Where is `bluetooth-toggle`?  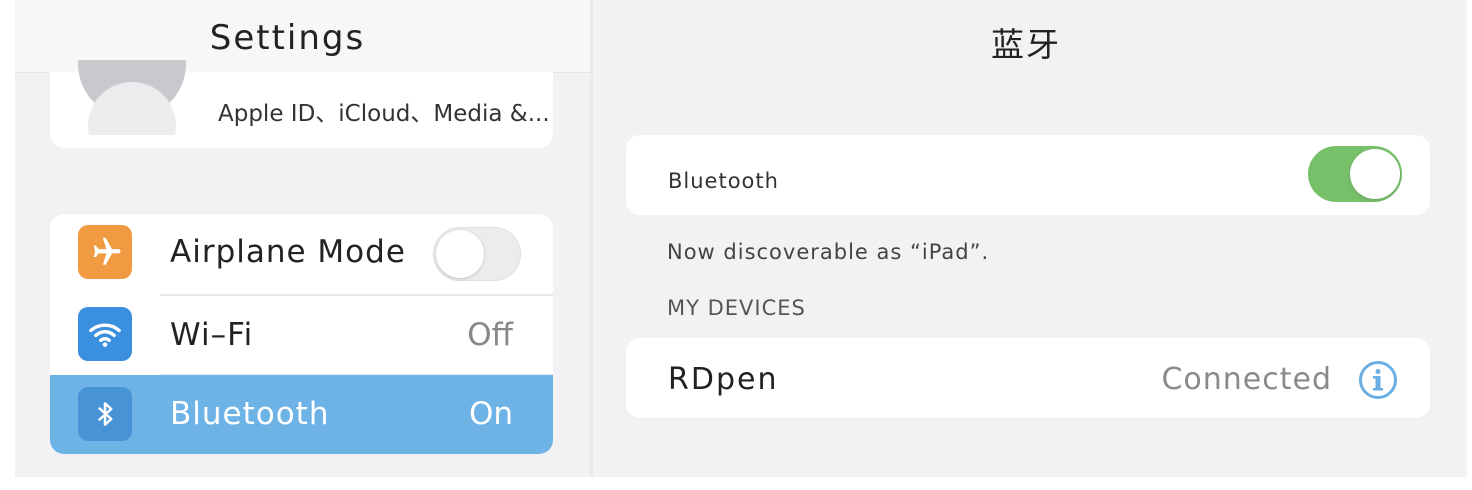
bluetooth-toggle is located at coordinates (1355, 174).